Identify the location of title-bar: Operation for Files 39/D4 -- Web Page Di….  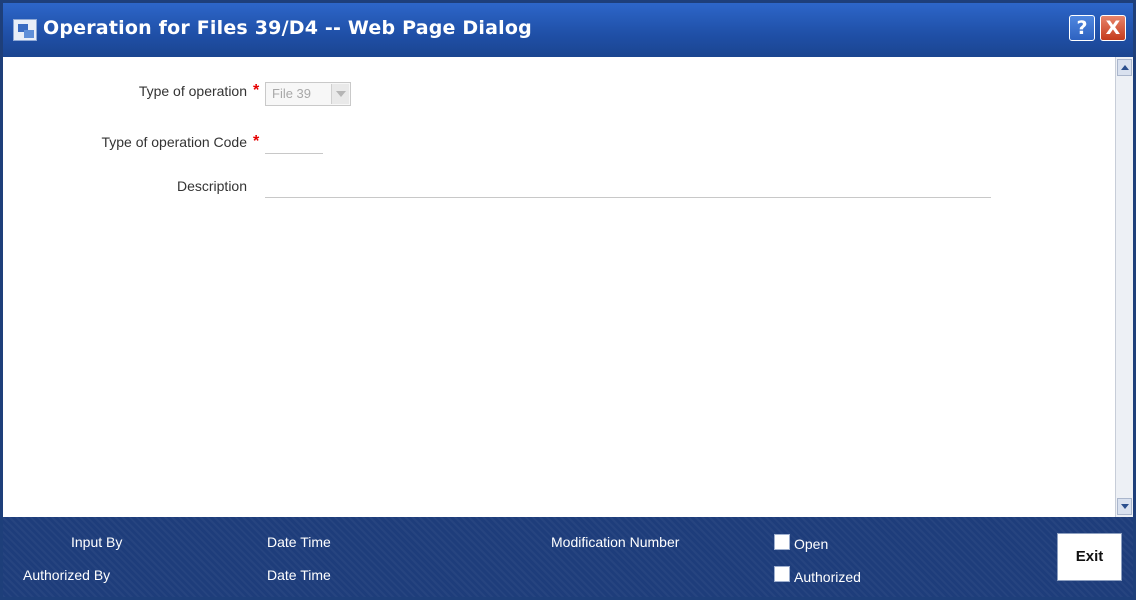
(568, 30).